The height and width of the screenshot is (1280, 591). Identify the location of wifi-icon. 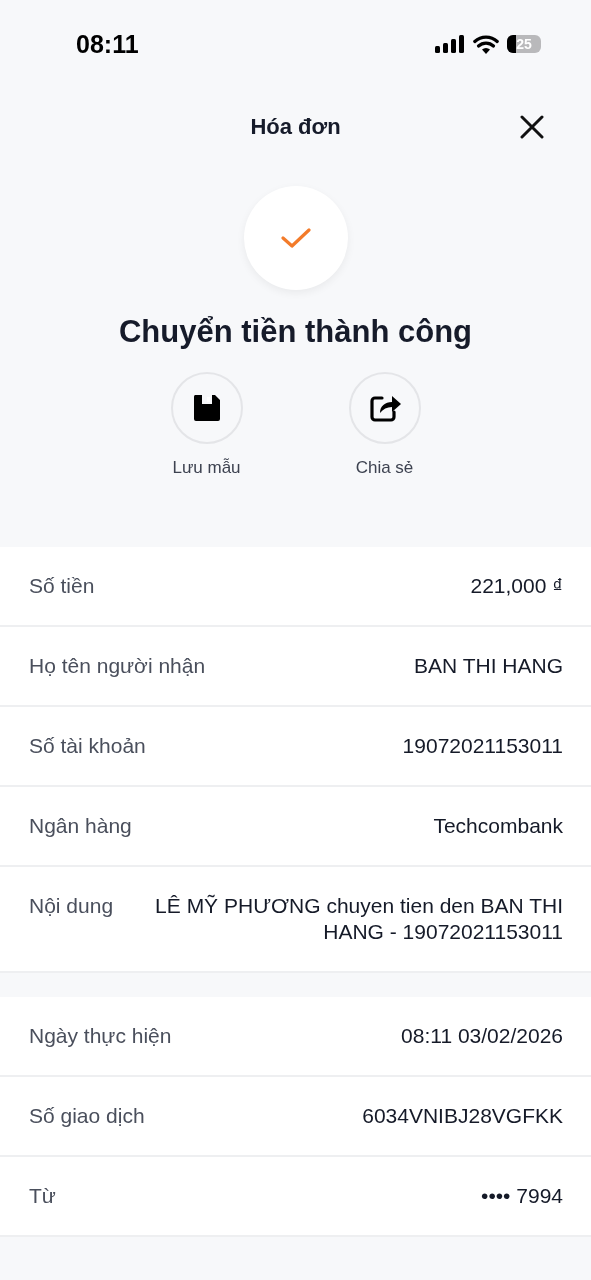
(486, 44).